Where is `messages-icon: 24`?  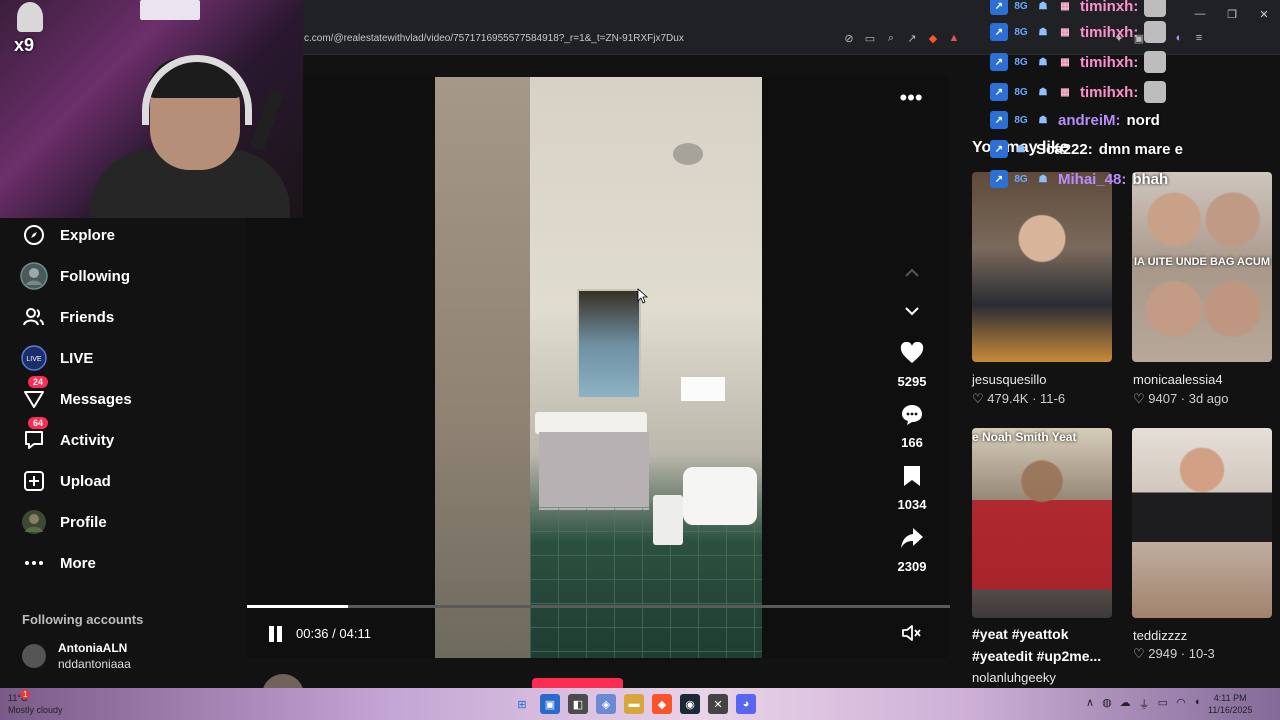
messages-icon: 24 is located at coordinates (34, 394).